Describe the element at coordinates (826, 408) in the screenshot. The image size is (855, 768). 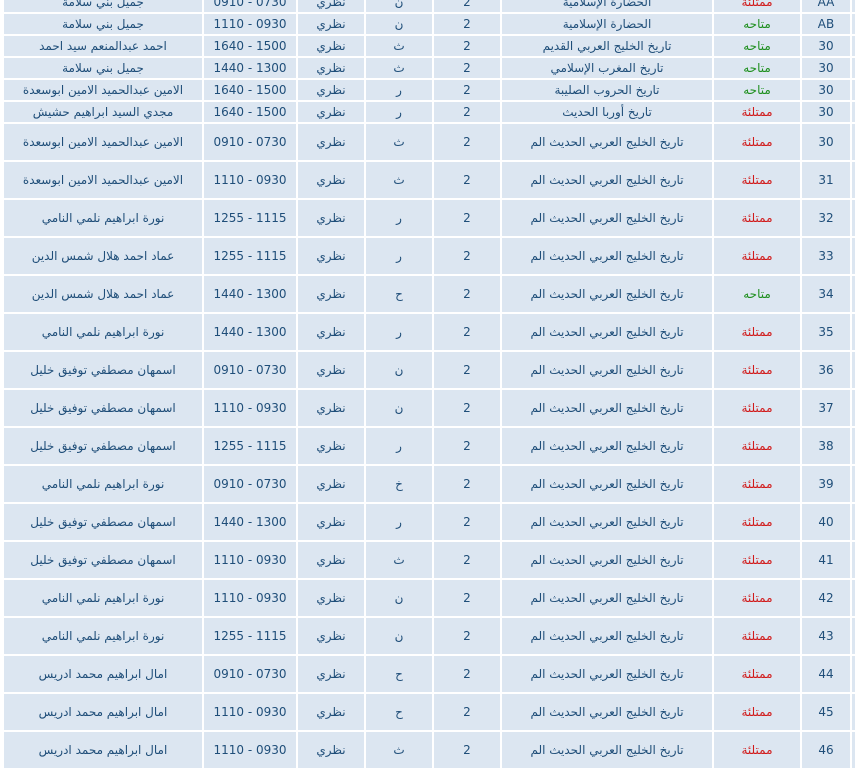
I see `section-cell: 37` at that location.